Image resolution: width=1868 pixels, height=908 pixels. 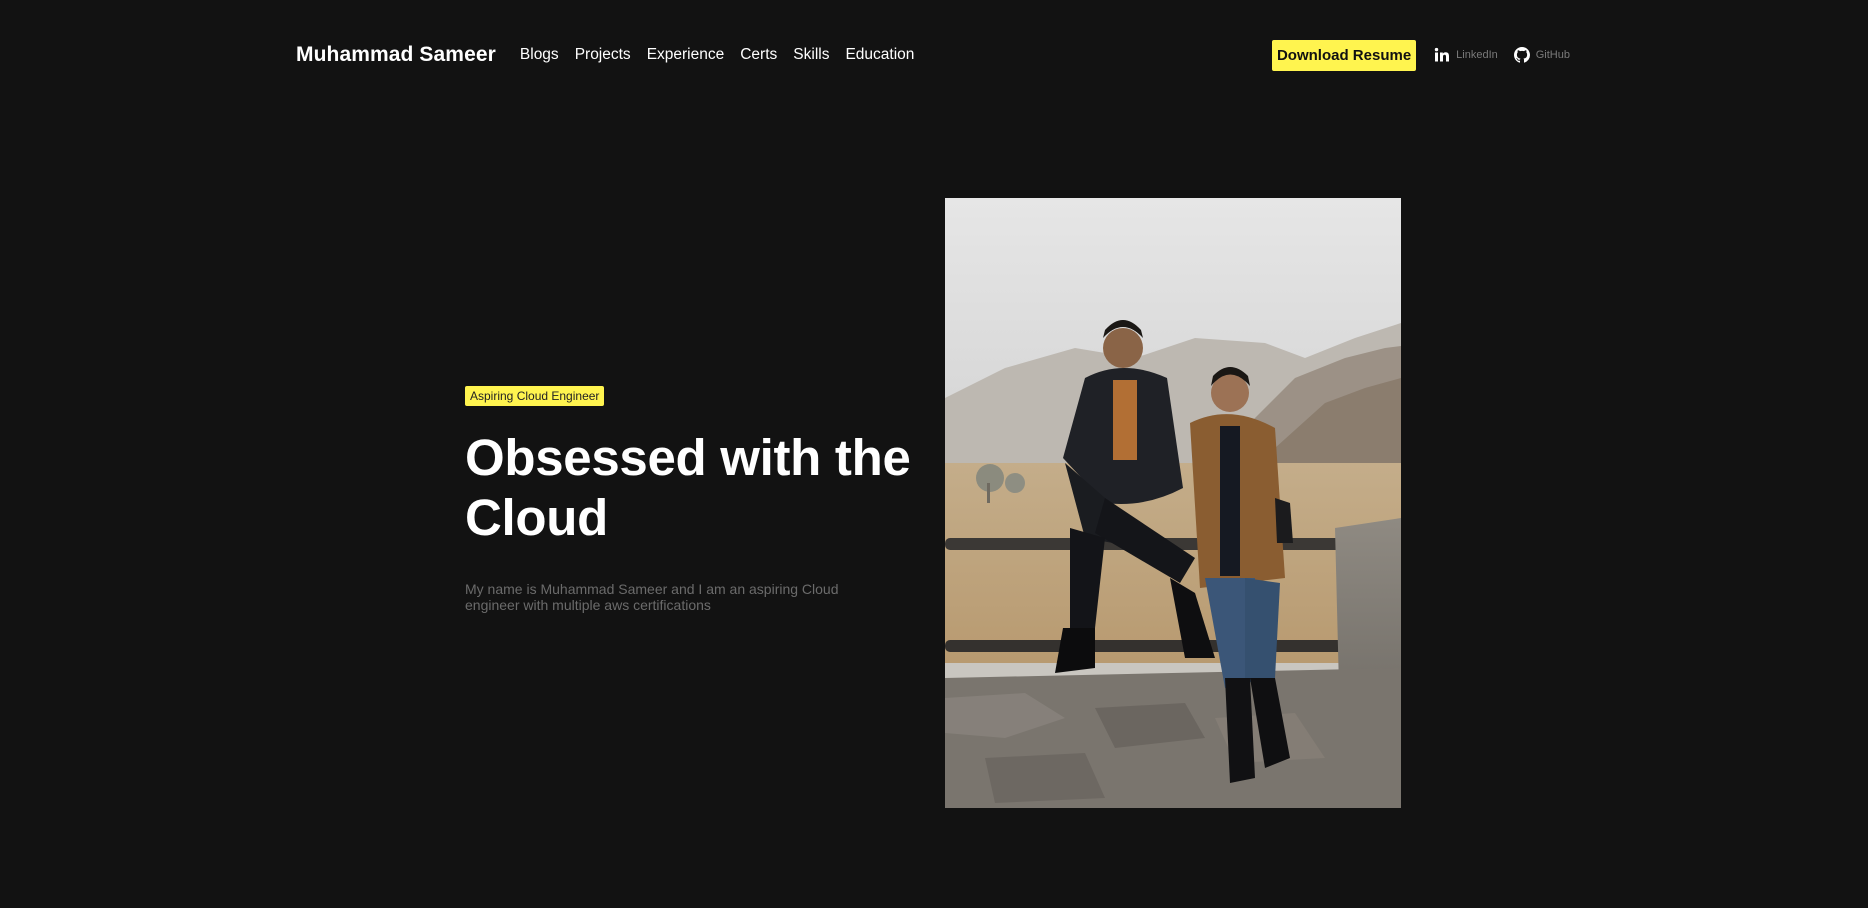 I want to click on nav-actions: Download Resume LinkedIn GitHub, so click(x=1420, y=55).